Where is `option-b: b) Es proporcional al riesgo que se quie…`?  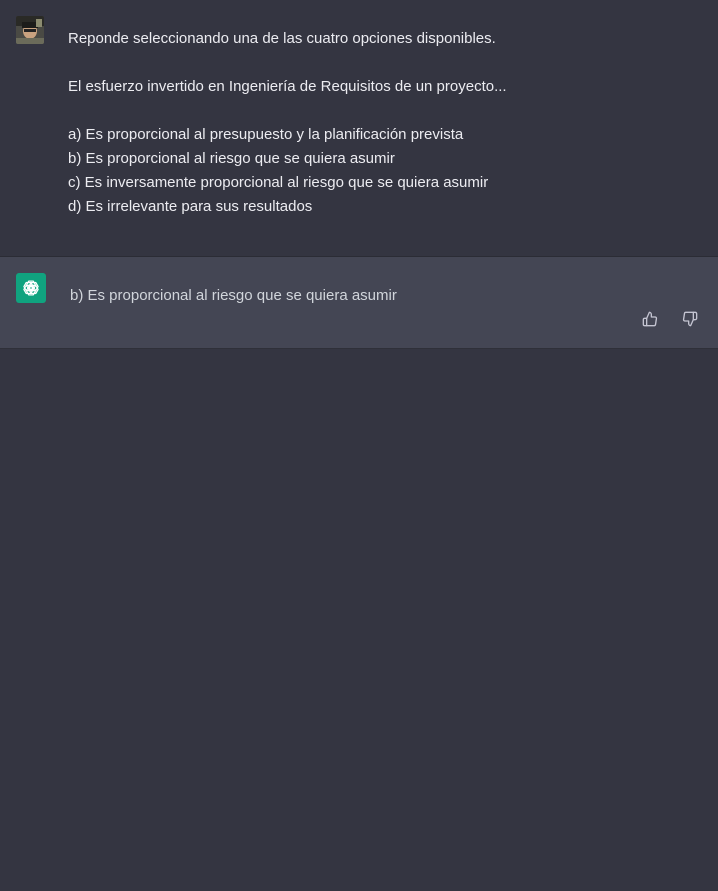
option-b: b) Es proporcional al riesgo que se quie… is located at coordinates (231, 158).